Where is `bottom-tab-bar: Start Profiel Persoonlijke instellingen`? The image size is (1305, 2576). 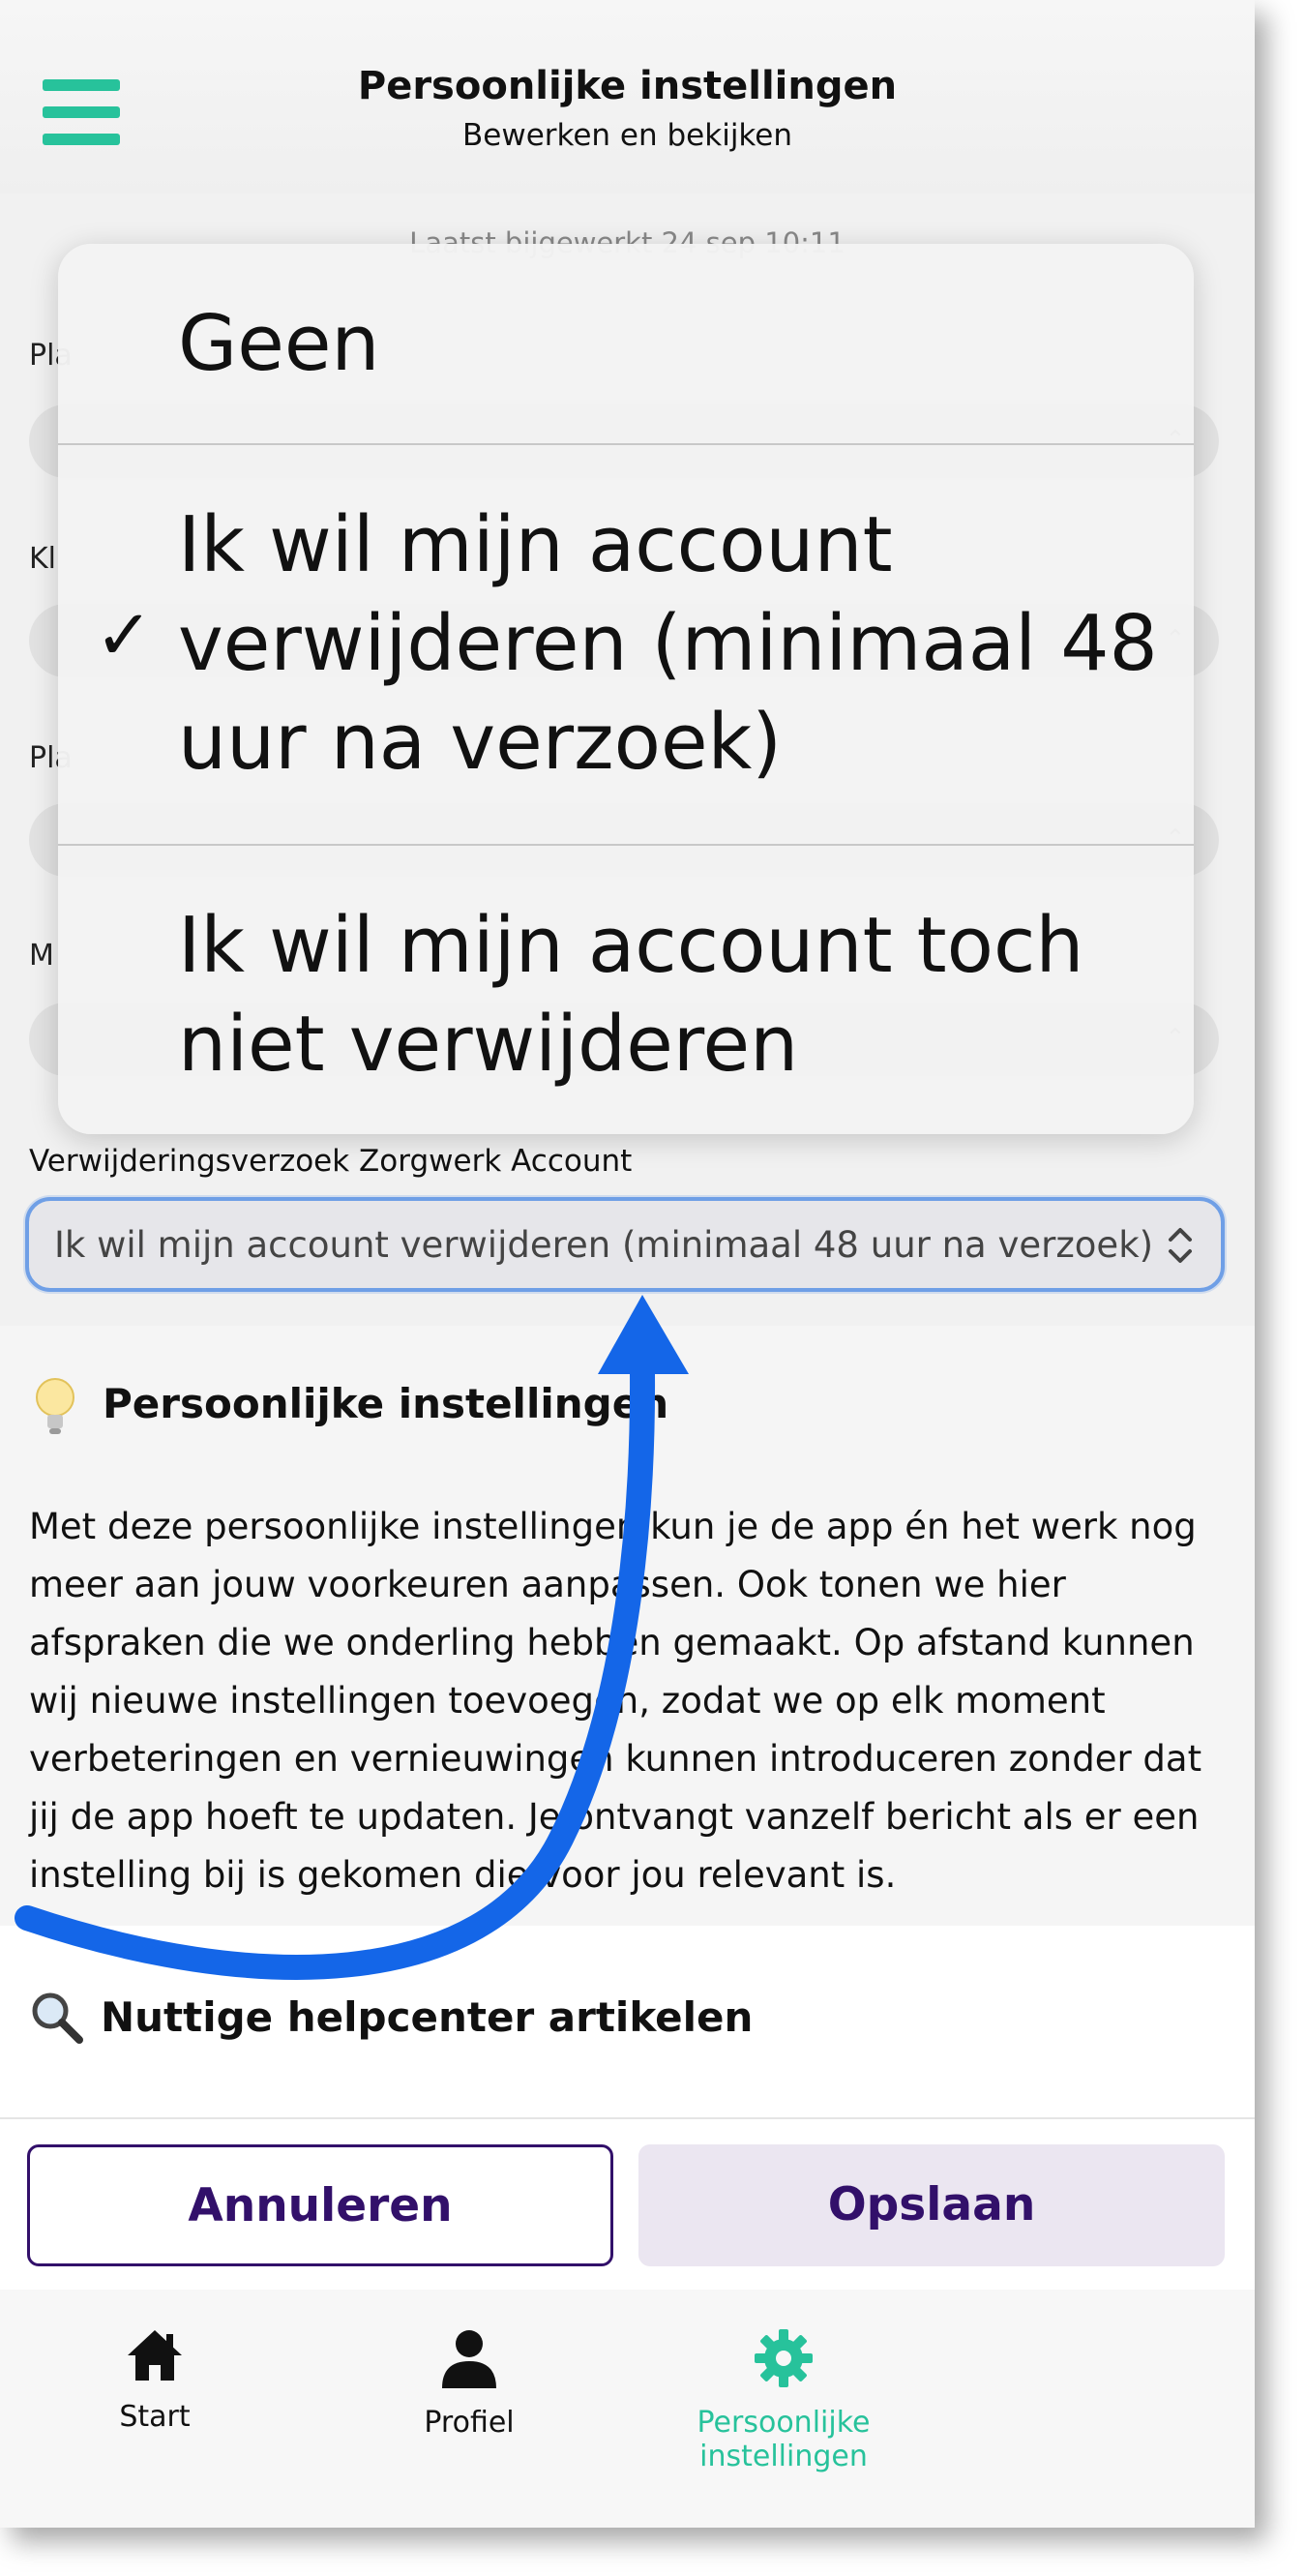
bottom-tab-bar: Start Profiel Persoonlijke instellingen is located at coordinates (627, 2409).